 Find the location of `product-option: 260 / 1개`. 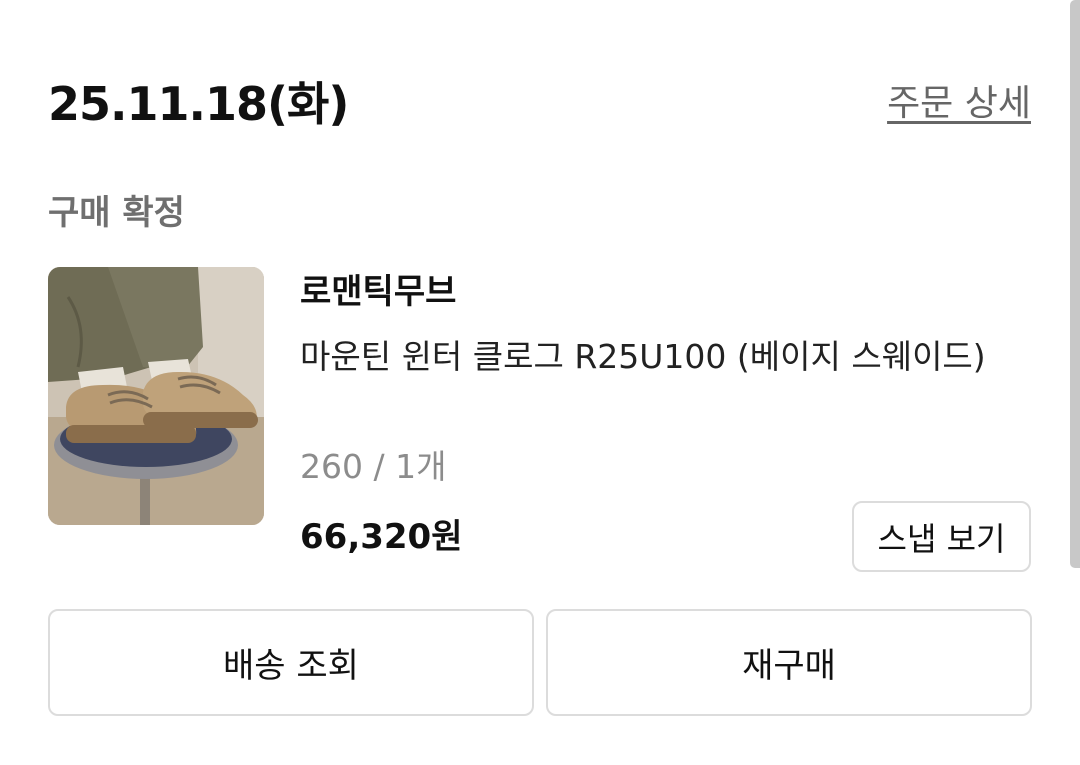

product-option: 260 / 1개 is located at coordinates (373, 466).